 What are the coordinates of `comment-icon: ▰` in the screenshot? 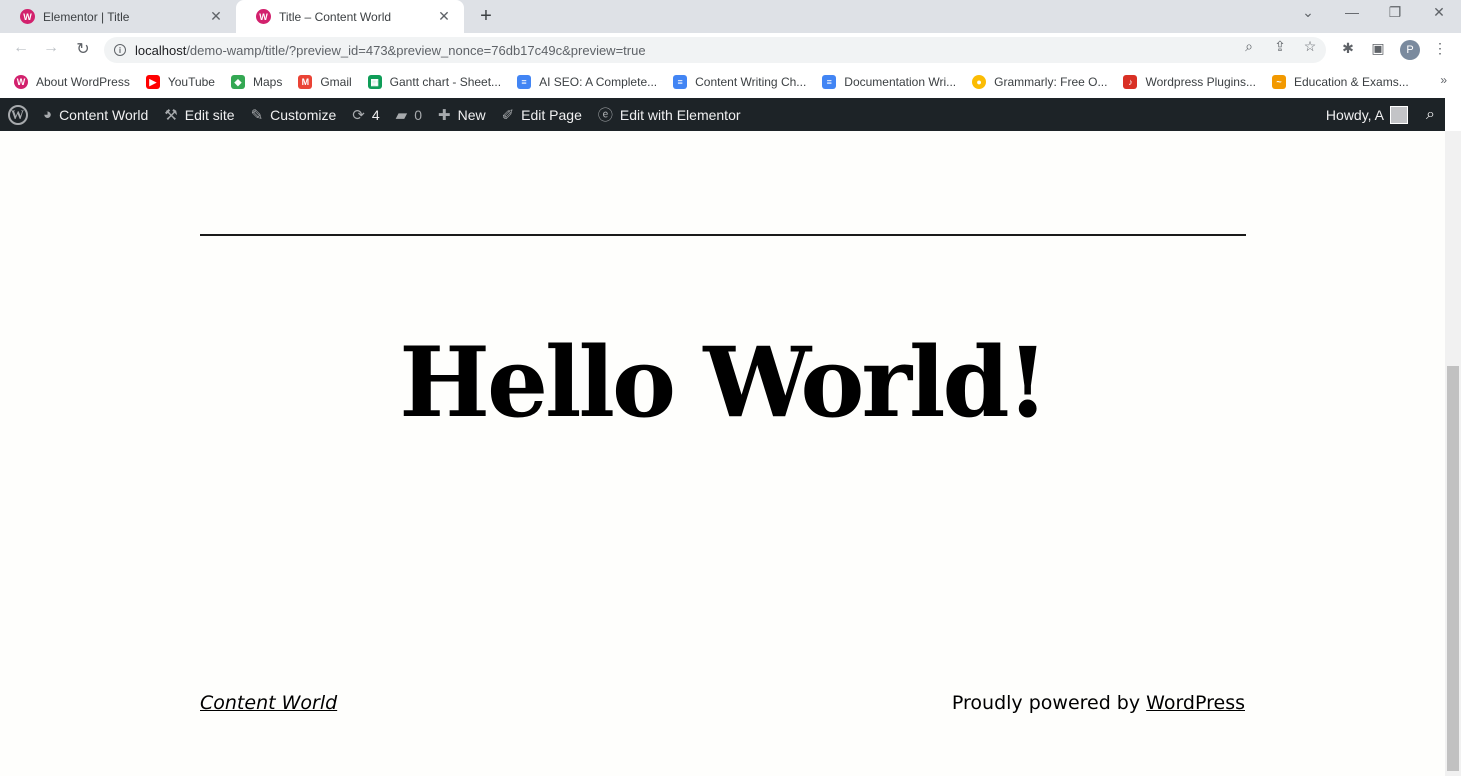 It's located at (401, 115).